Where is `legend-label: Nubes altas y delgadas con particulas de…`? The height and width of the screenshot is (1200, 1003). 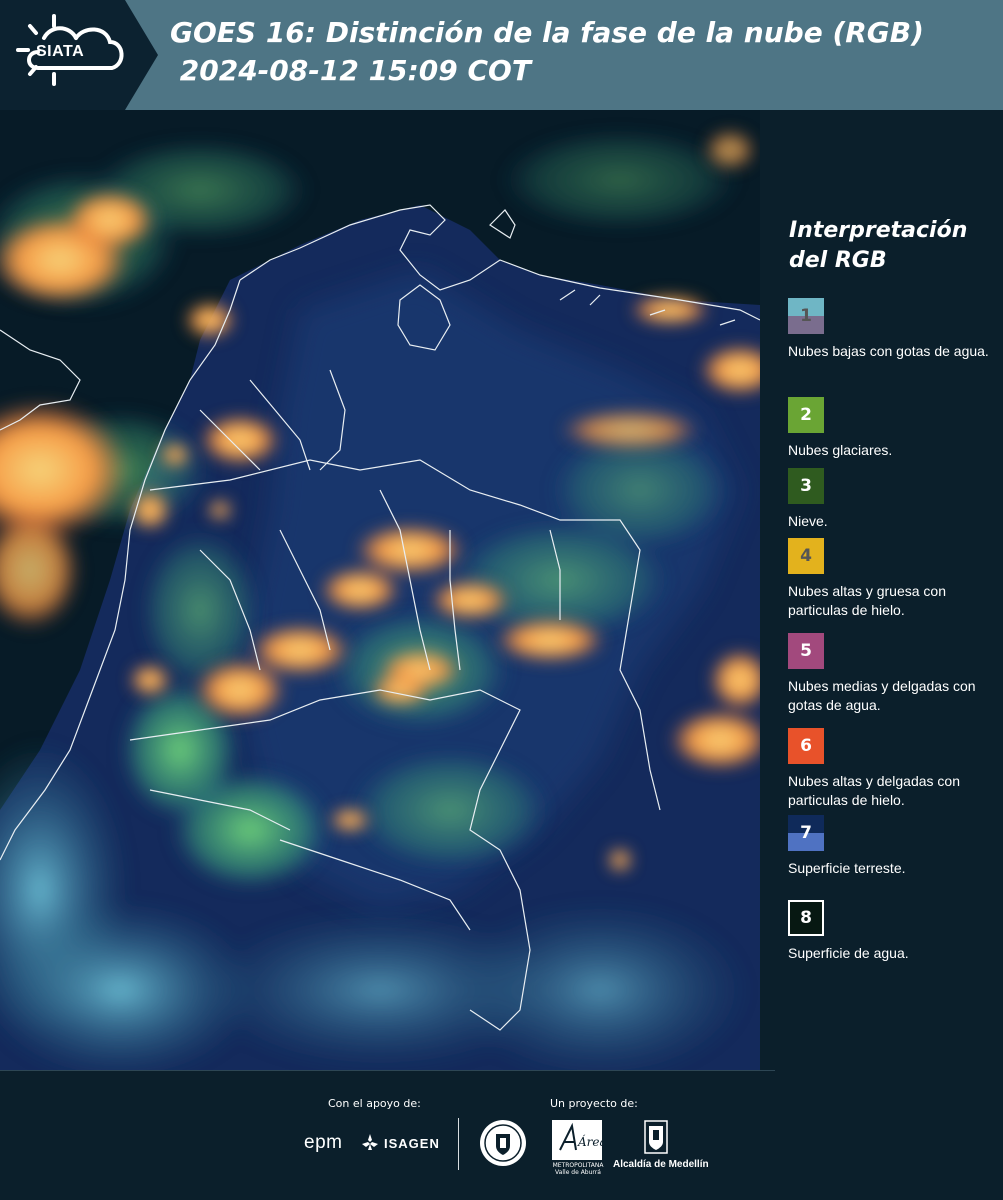 legend-label: Nubes altas y delgadas con particulas de… is located at coordinates (874, 790).